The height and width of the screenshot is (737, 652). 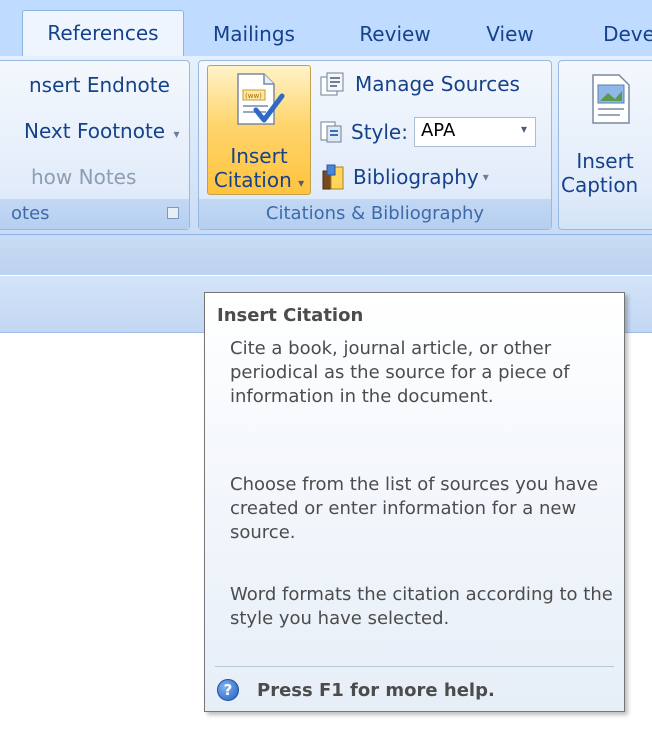 I want to click on insert-citation-icon: (ww), so click(x=261, y=99).